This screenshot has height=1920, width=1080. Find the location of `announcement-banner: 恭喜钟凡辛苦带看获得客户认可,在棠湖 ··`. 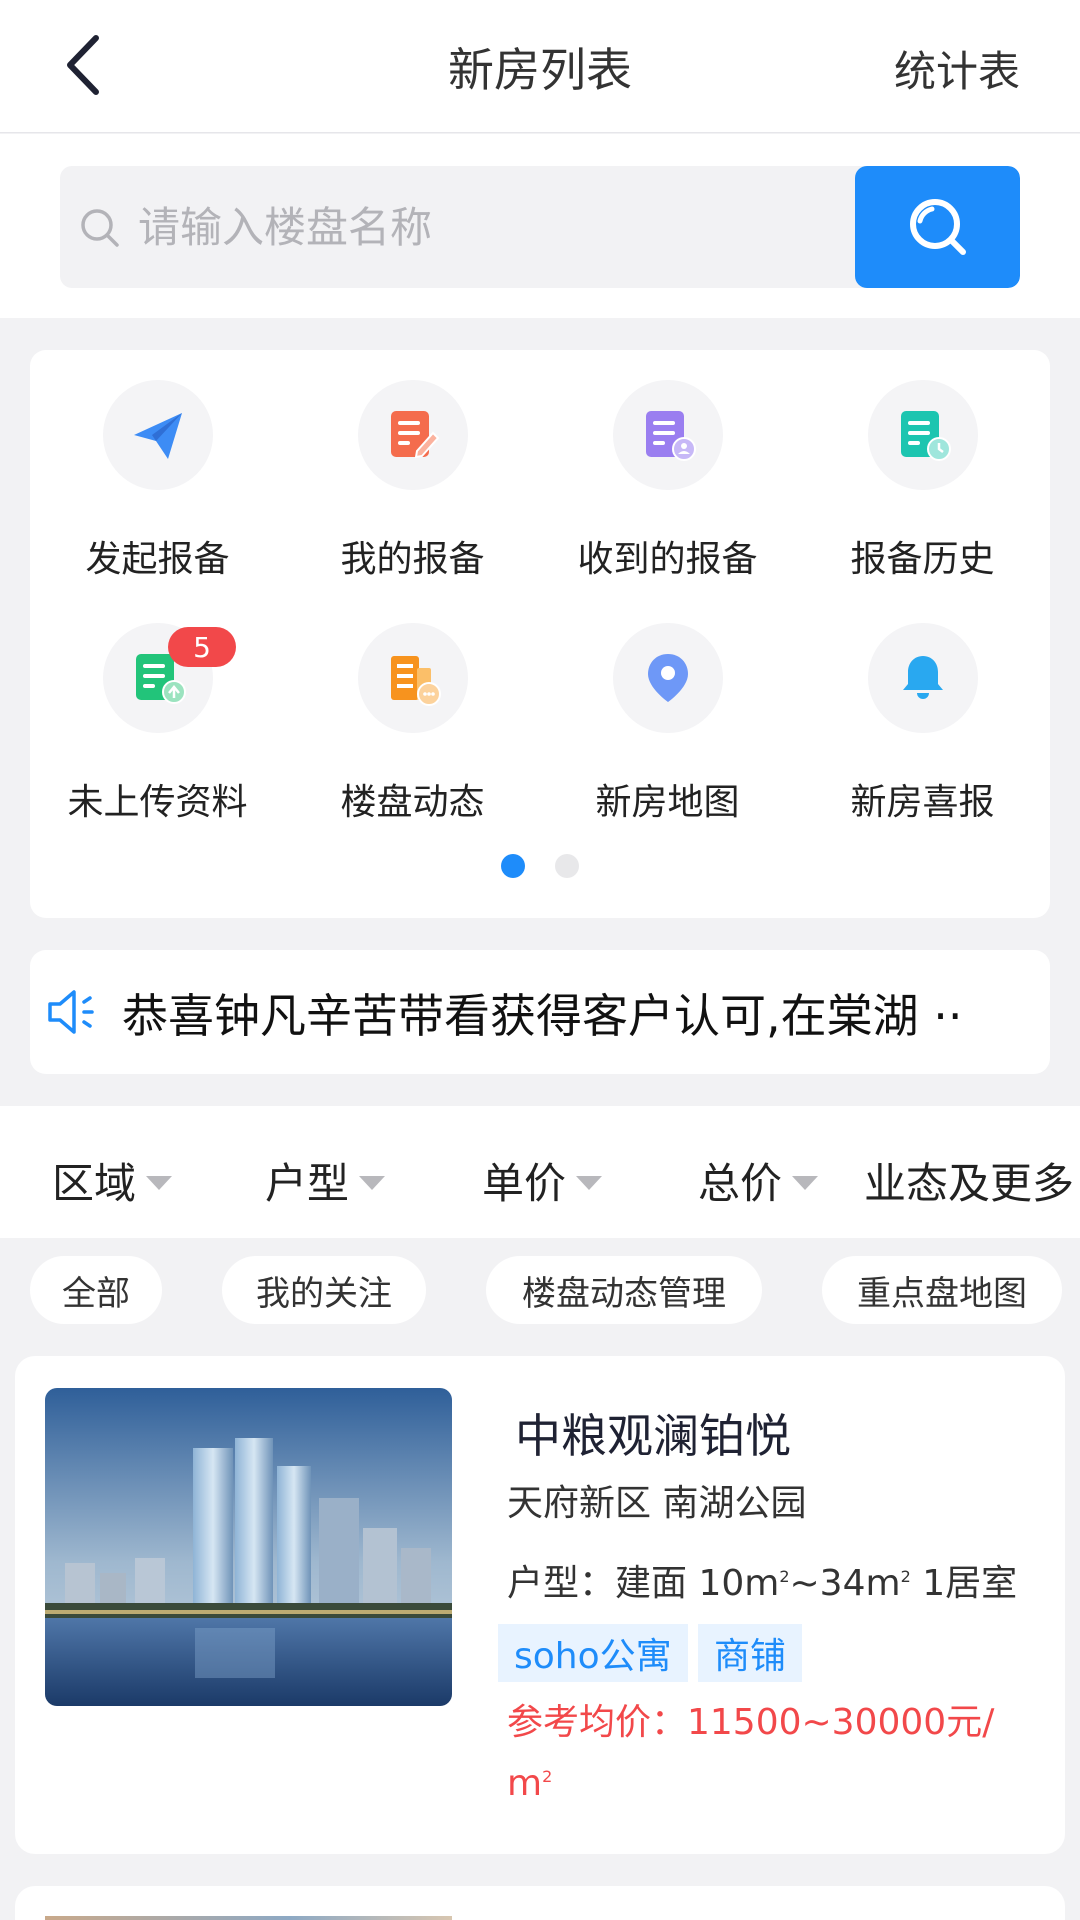

announcement-banner: 恭喜钟凡辛苦带看获得客户认可,在棠湖 ·· is located at coordinates (540, 1012).